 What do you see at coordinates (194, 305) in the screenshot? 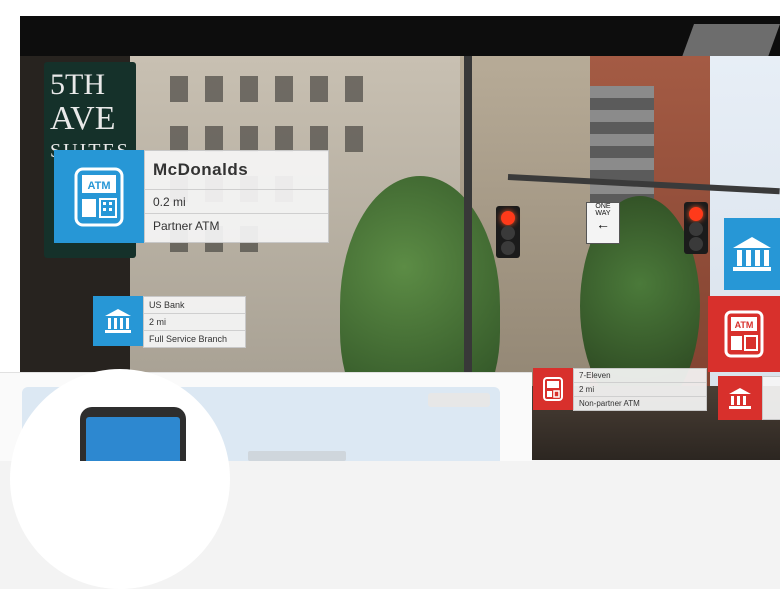
I see `poi-name: US Bank` at bounding box center [194, 305].